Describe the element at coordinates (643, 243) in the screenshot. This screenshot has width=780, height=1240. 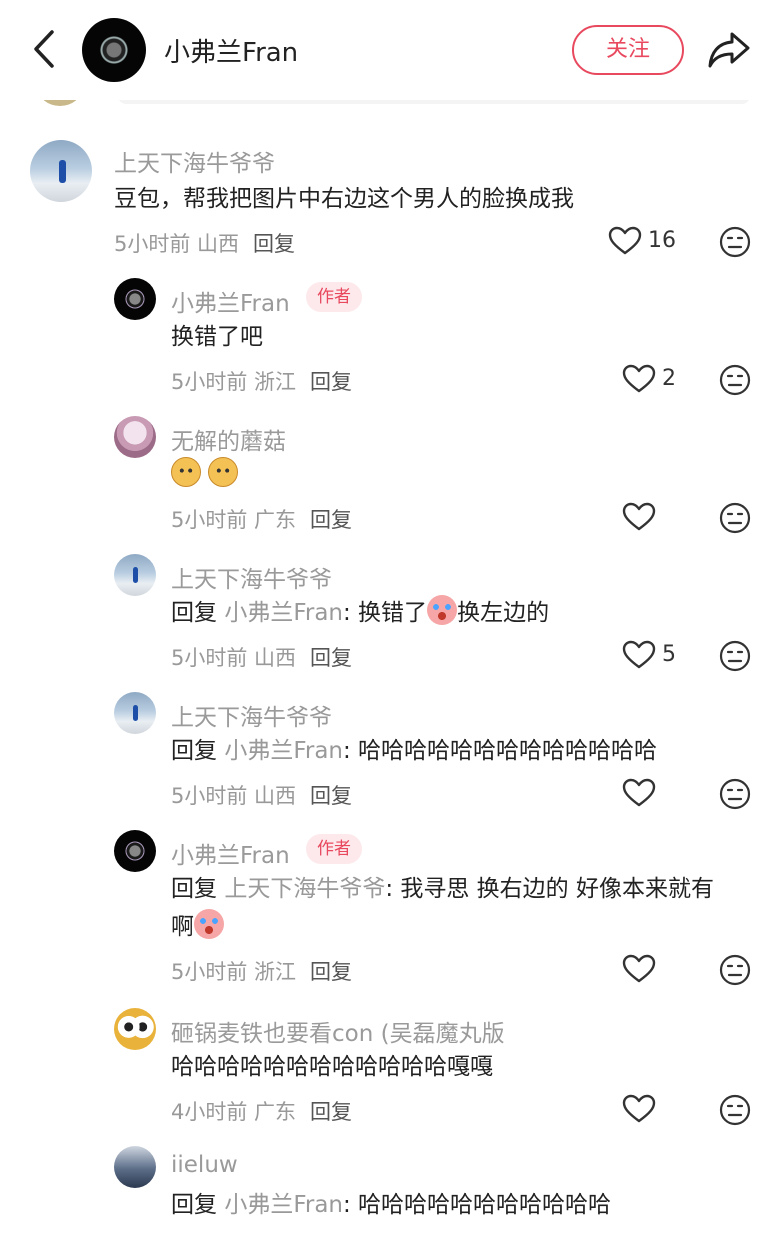
I see `like-button: 16` at that location.